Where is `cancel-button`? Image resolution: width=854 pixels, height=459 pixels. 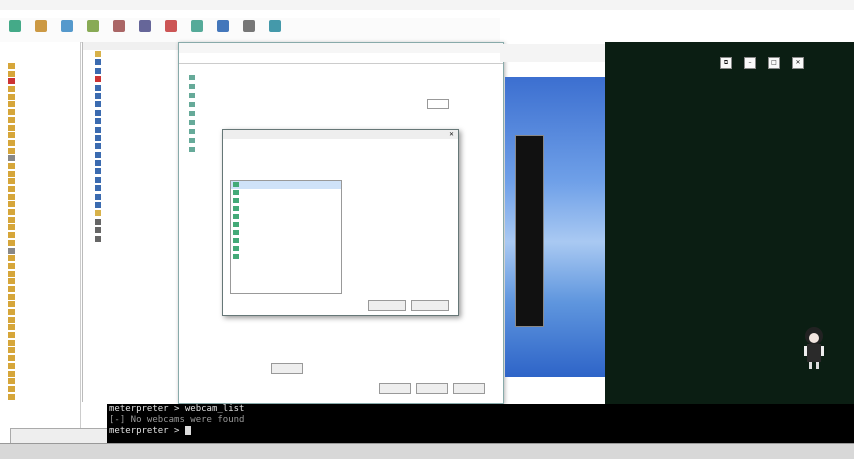
cancel-button is located at coordinates (430, 305).